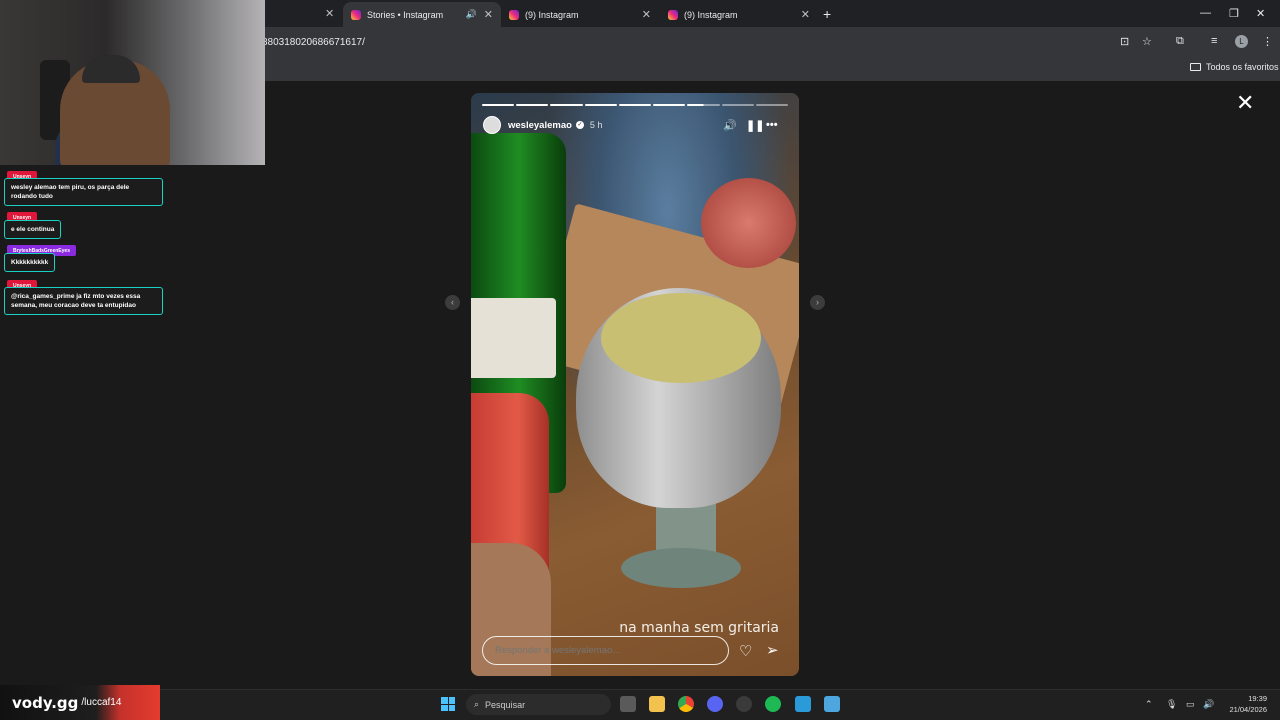 The image size is (1280, 720). What do you see at coordinates (33, 229) in the screenshot?
I see `chat-message: e ele continua` at bounding box center [33, 229].